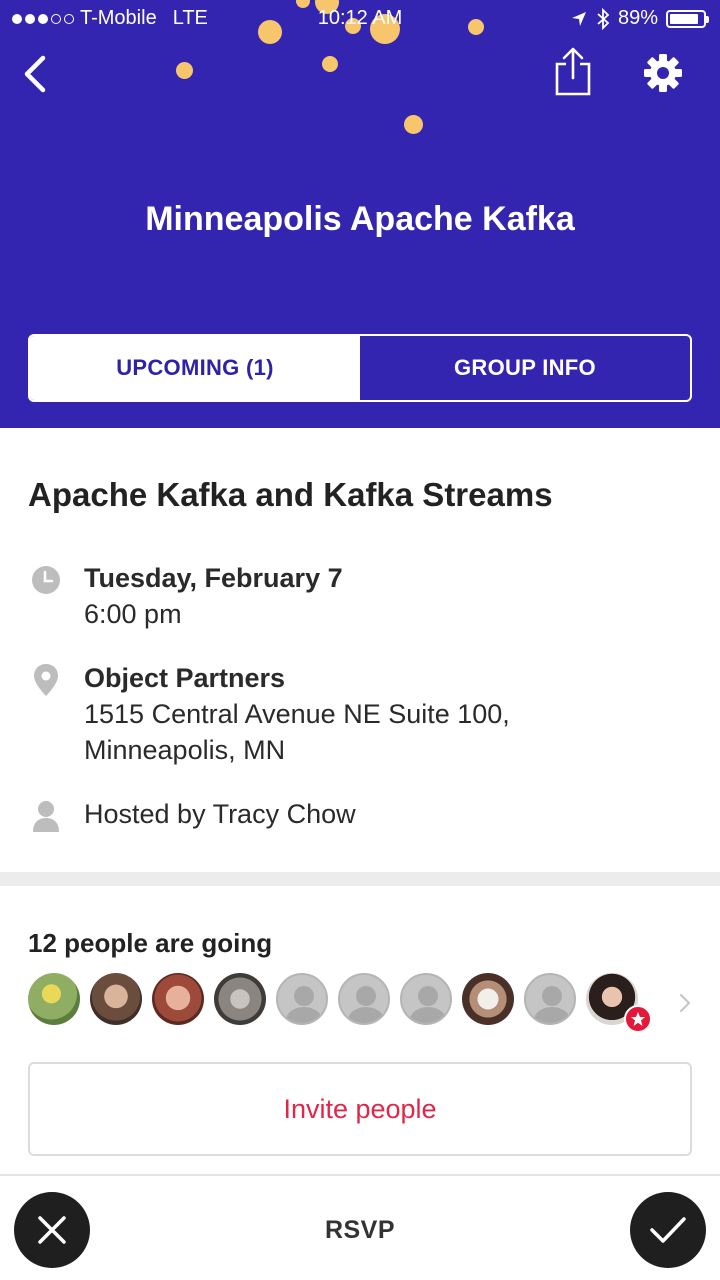 The width and height of the screenshot is (720, 1280). I want to click on venue-address-line1: 1515 Central Avenue NE Suite 100,, so click(297, 714).